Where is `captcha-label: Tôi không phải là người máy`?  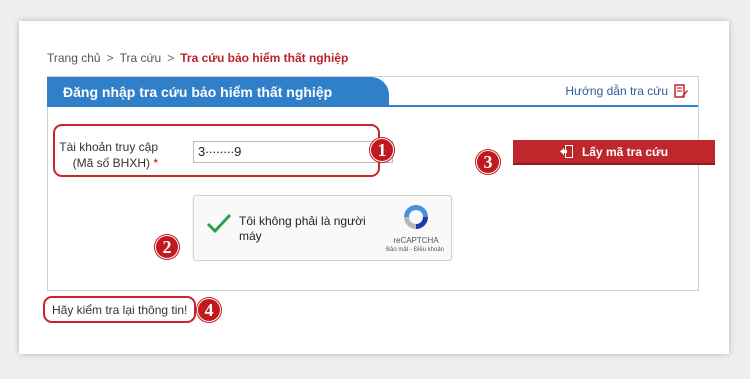
captcha-label: Tôi không phải là người máy is located at coordinates (302, 228).